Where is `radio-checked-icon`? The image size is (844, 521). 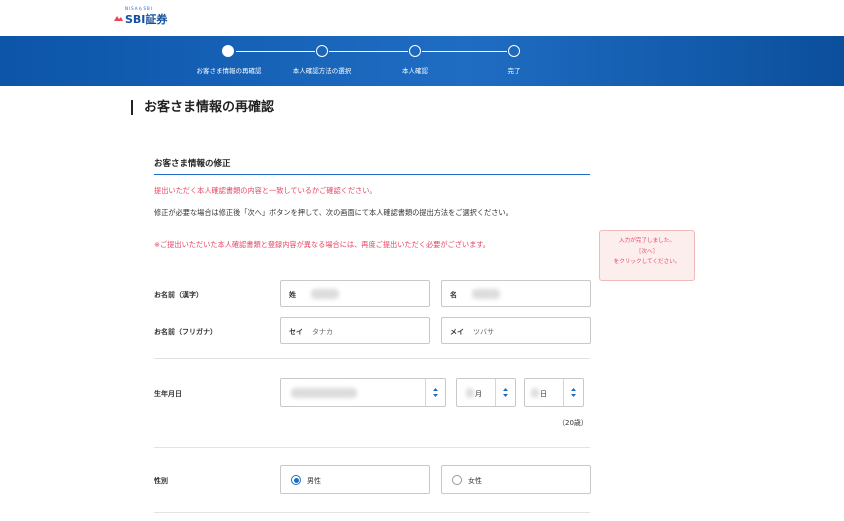 radio-checked-icon is located at coordinates (296, 480).